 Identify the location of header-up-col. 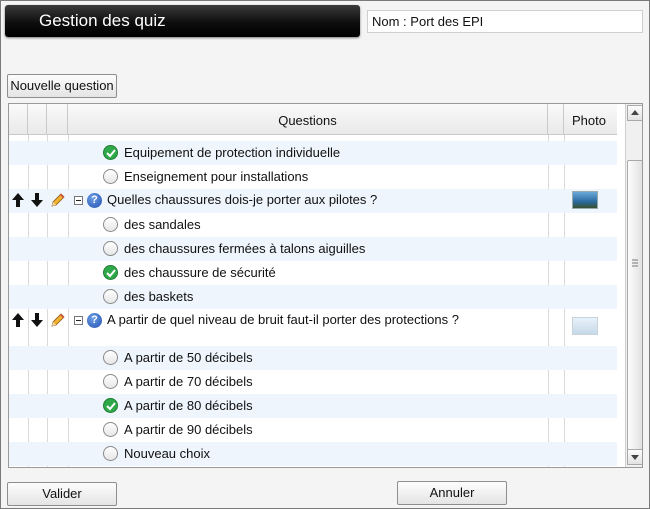
(18, 119).